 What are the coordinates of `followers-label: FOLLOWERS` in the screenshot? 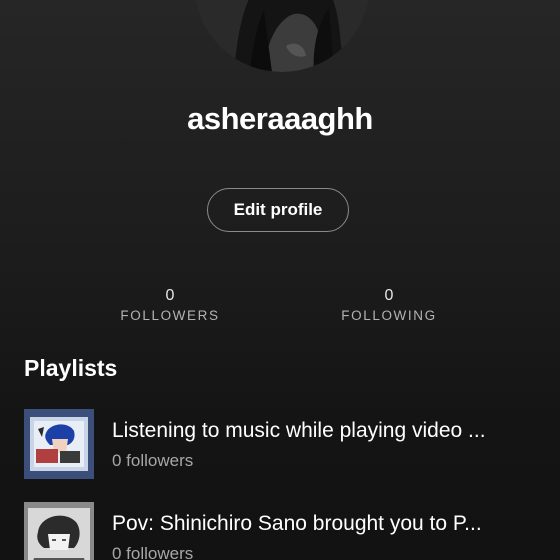 It's located at (170, 315).